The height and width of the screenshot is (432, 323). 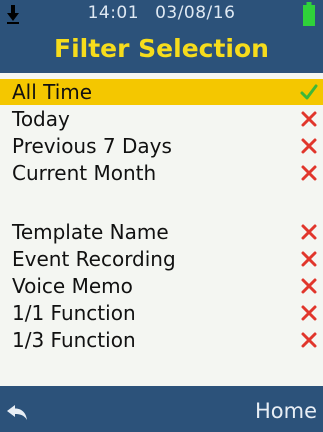 What do you see at coordinates (52, 92) in the screenshot?
I see `filter-label: All Time` at bounding box center [52, 92].